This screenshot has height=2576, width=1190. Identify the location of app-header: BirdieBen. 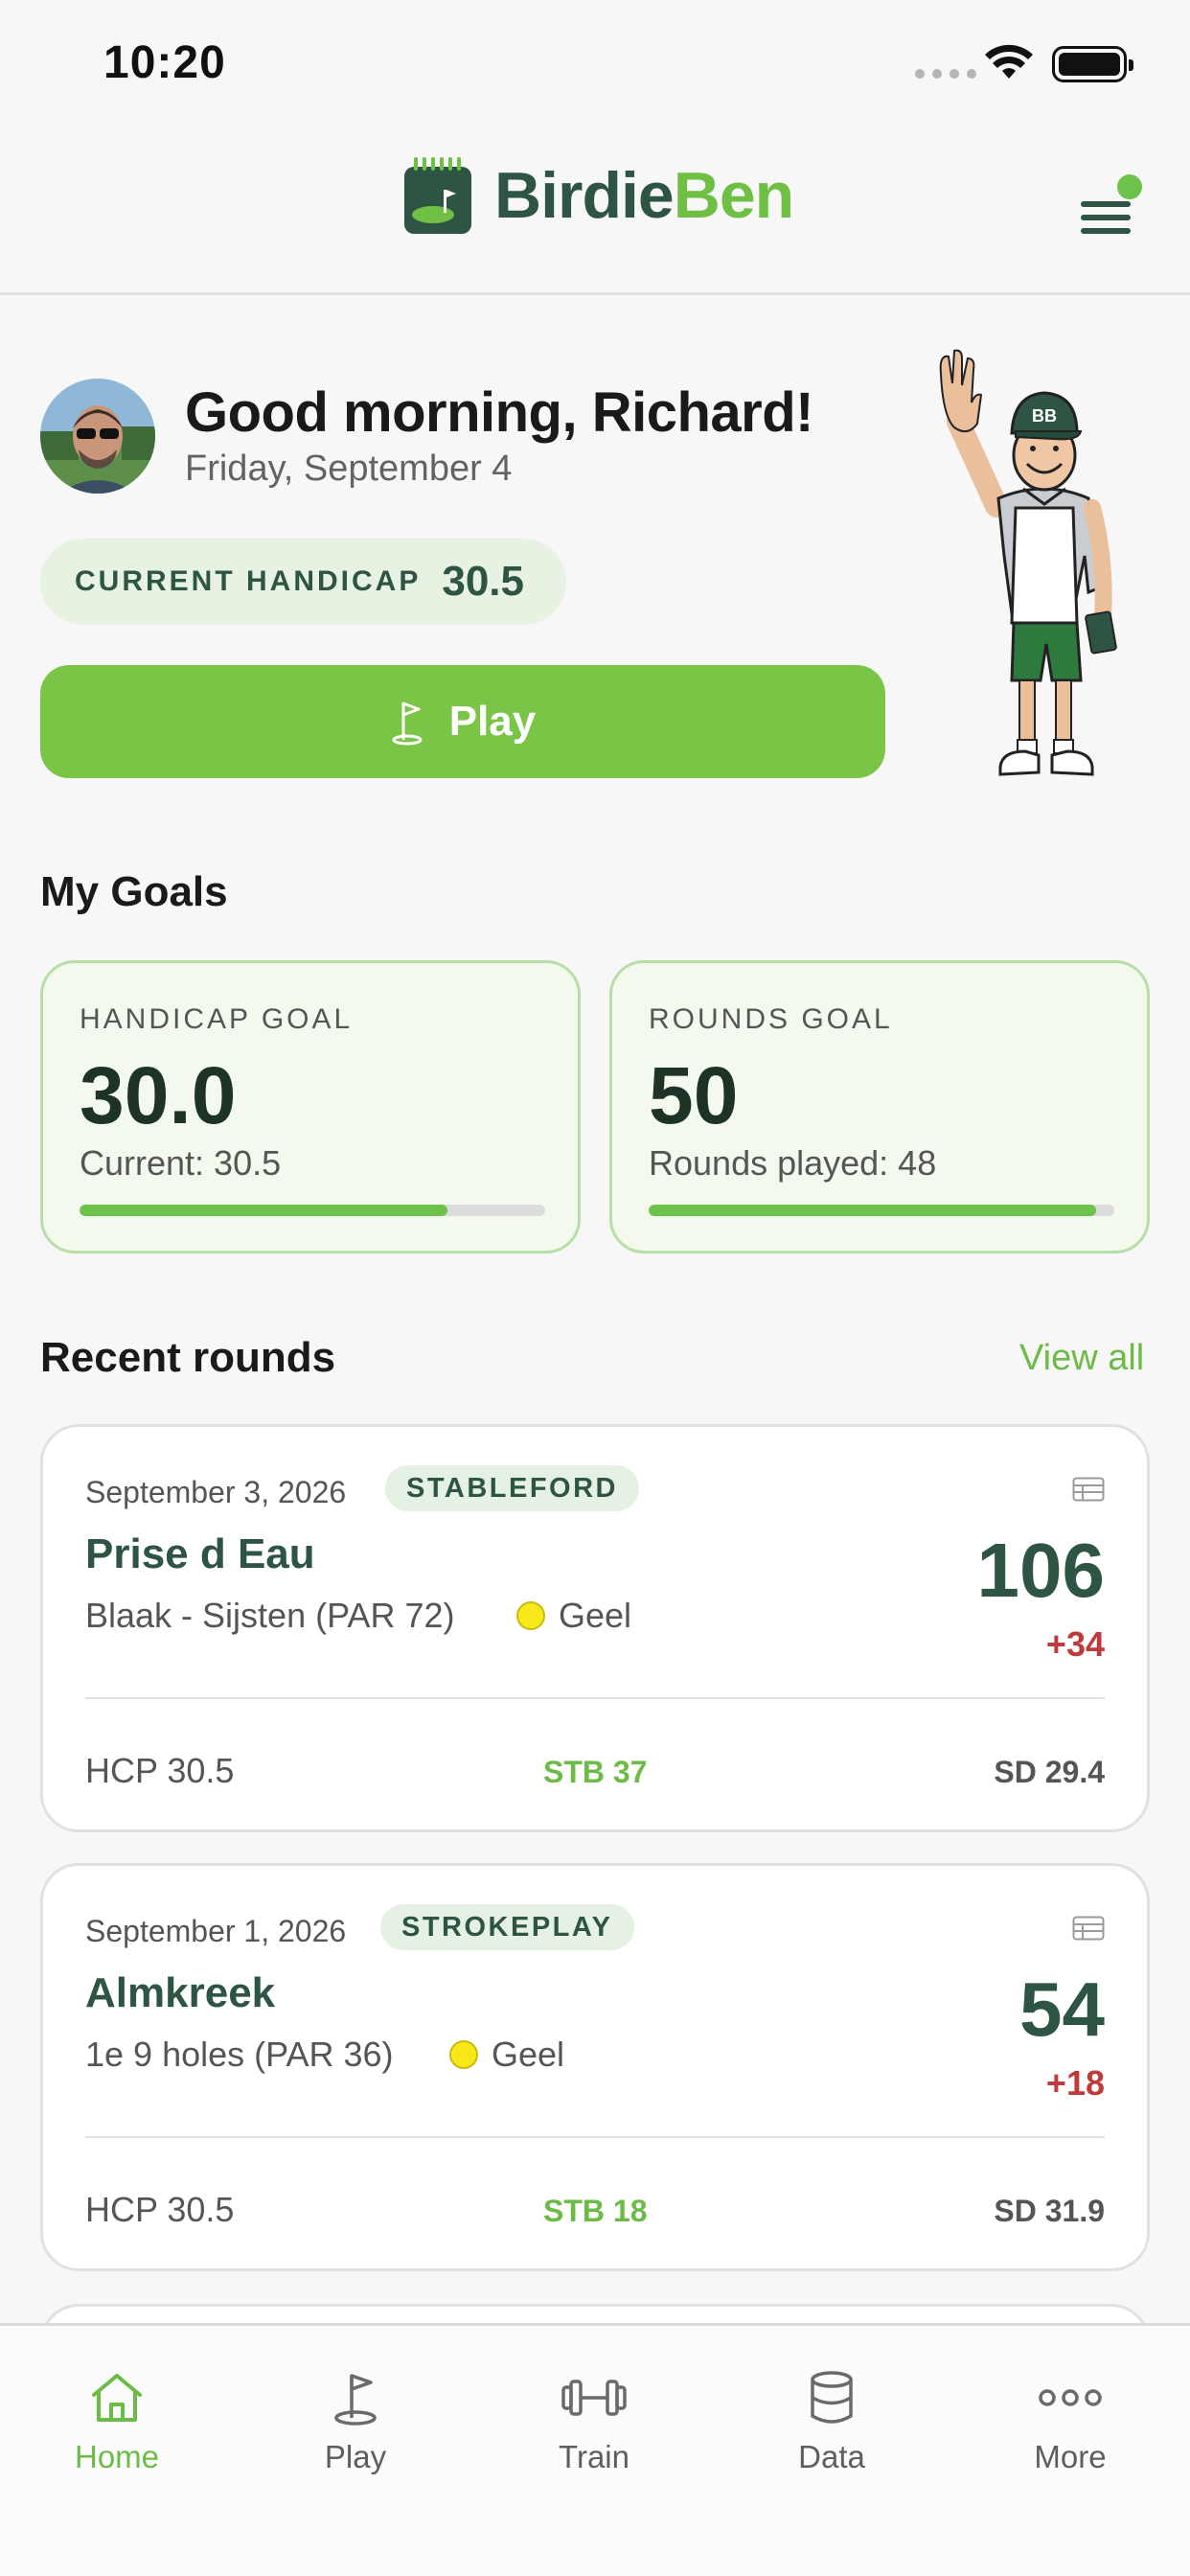
(595, 210).